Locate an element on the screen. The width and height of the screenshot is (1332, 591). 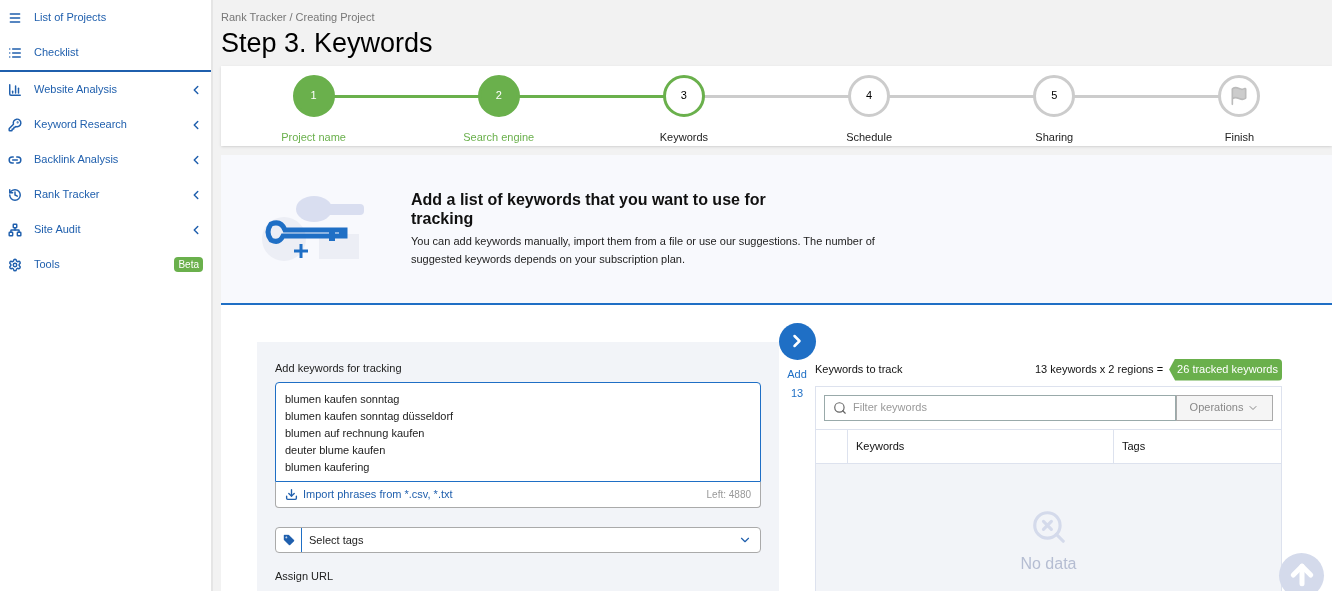
step-label: Keywords is located at coordinates (684, 137).